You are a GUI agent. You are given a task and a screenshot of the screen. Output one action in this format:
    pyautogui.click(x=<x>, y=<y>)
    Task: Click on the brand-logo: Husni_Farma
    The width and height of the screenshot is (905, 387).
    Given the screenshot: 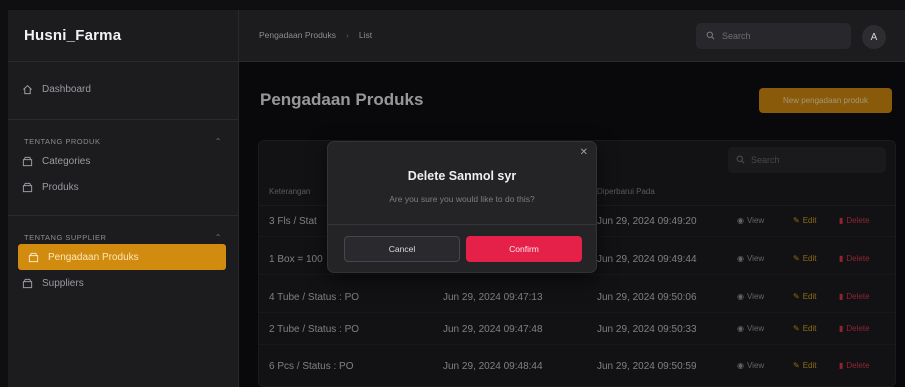 What is the action you would take?
    pyautogui.click(x=123, y=36)
    